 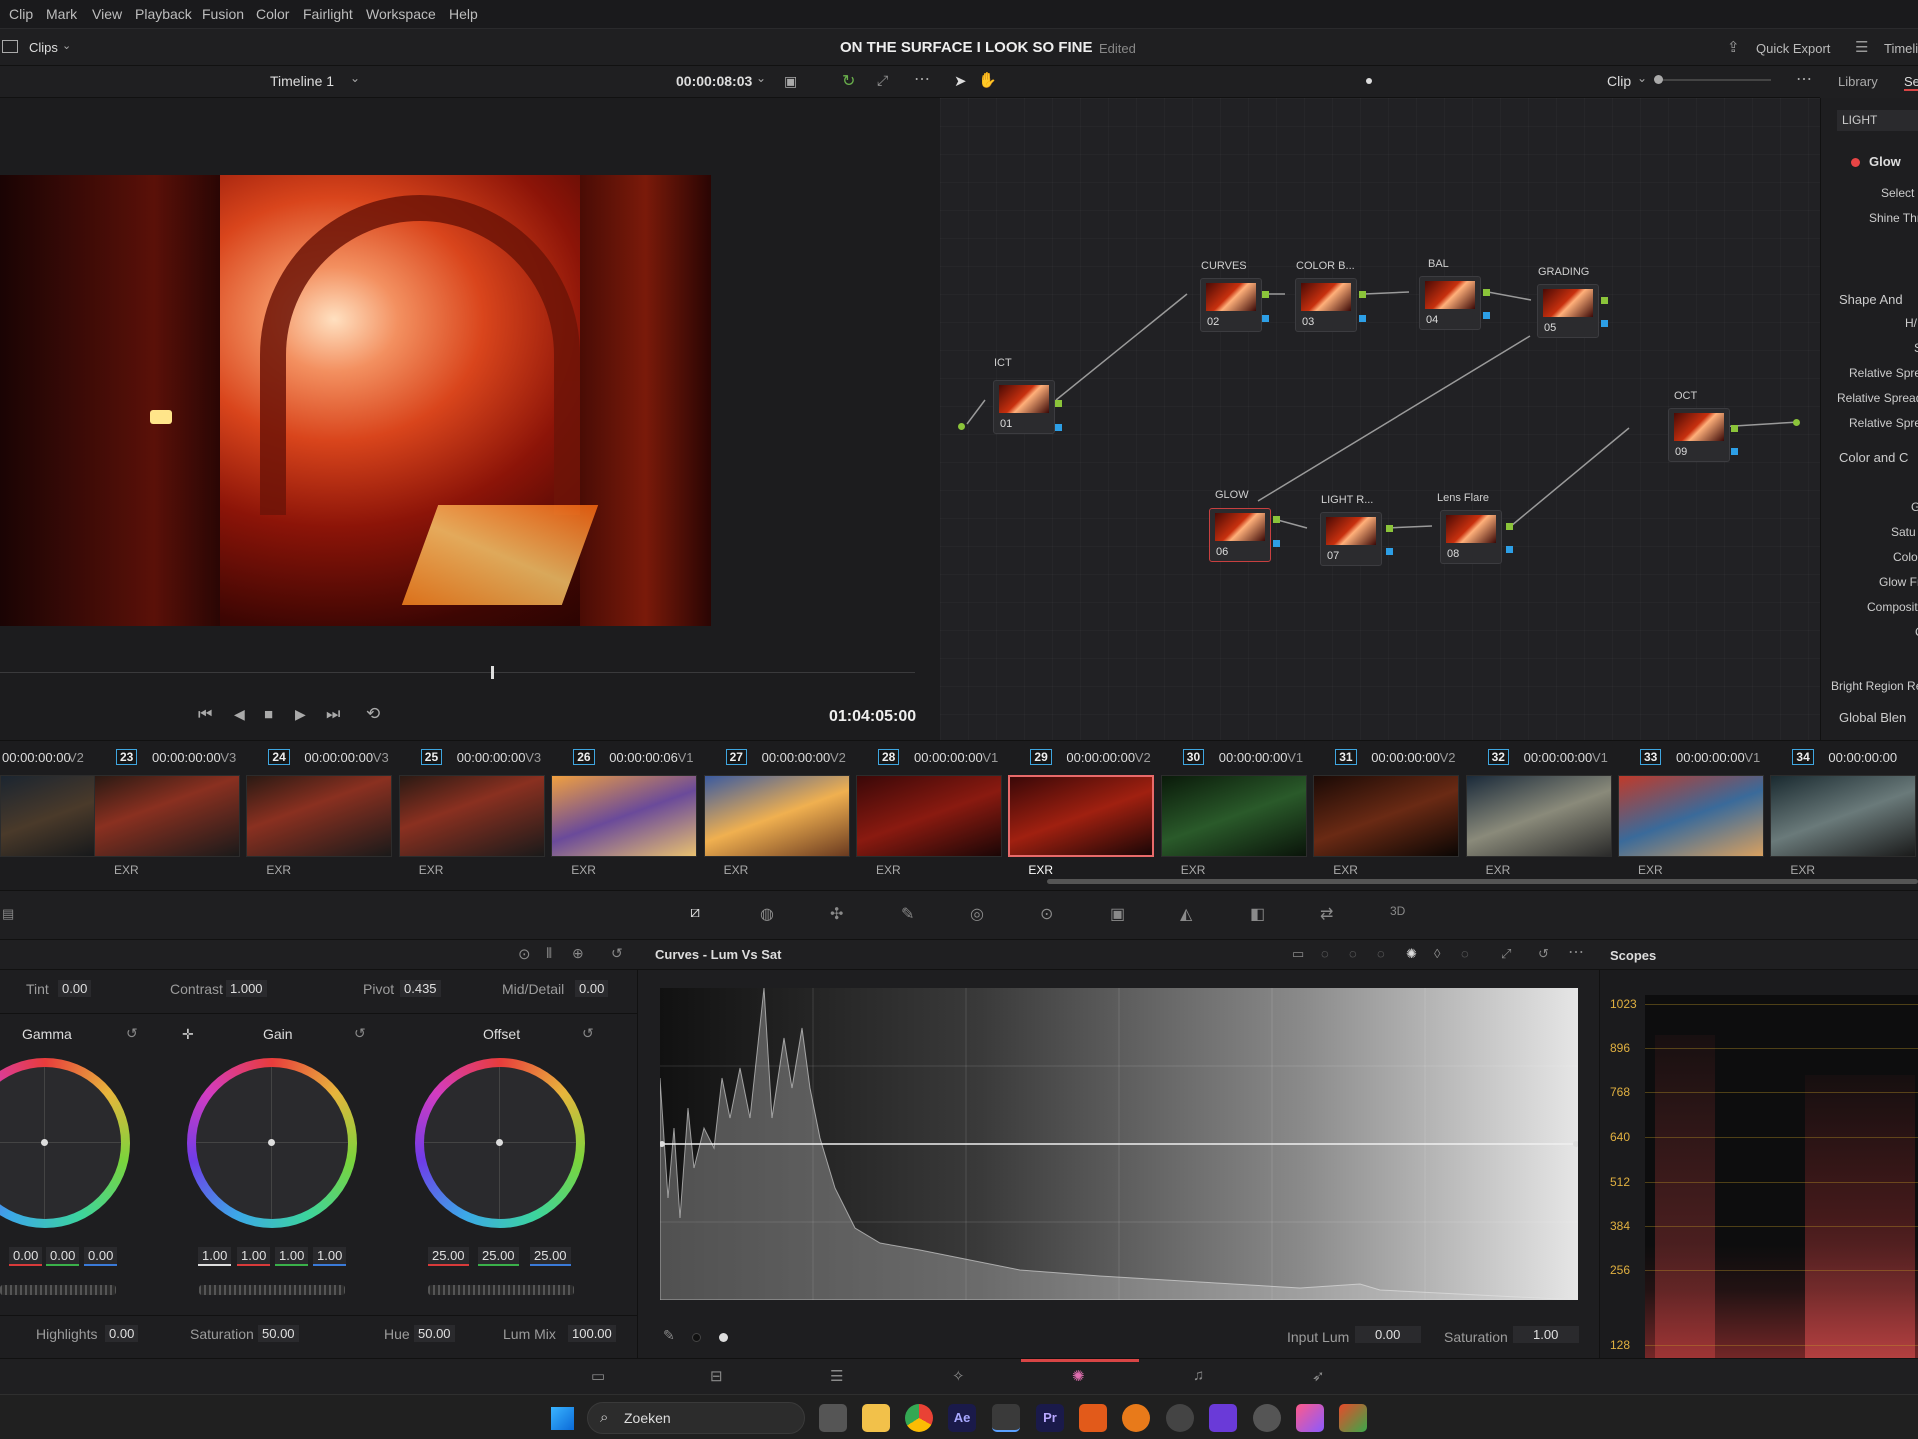 What do you see at coordinates (330, 1256) in the screenshot?
I see `gain-blue-value: 1.00` at bounding box center [330, 1256].